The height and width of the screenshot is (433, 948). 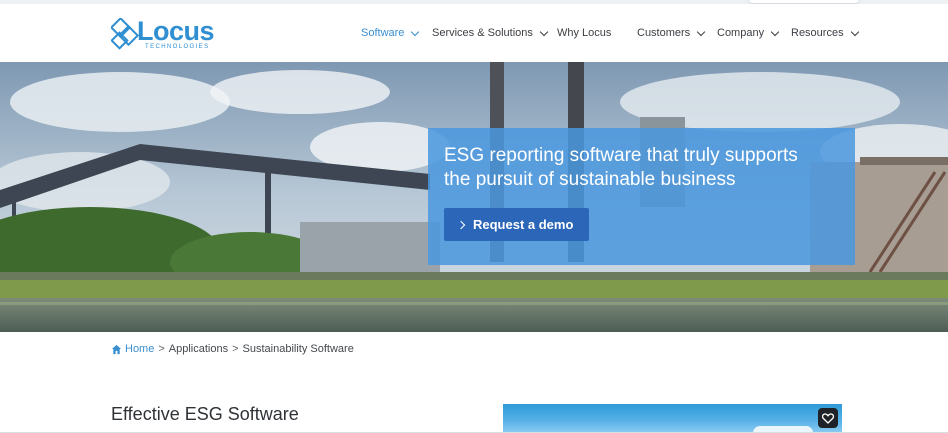 What do you see at coordinates (298, 349) in the screenshot?
I see `breadcrumb-current: Sustainability Software` at bounding box center [298, 349].